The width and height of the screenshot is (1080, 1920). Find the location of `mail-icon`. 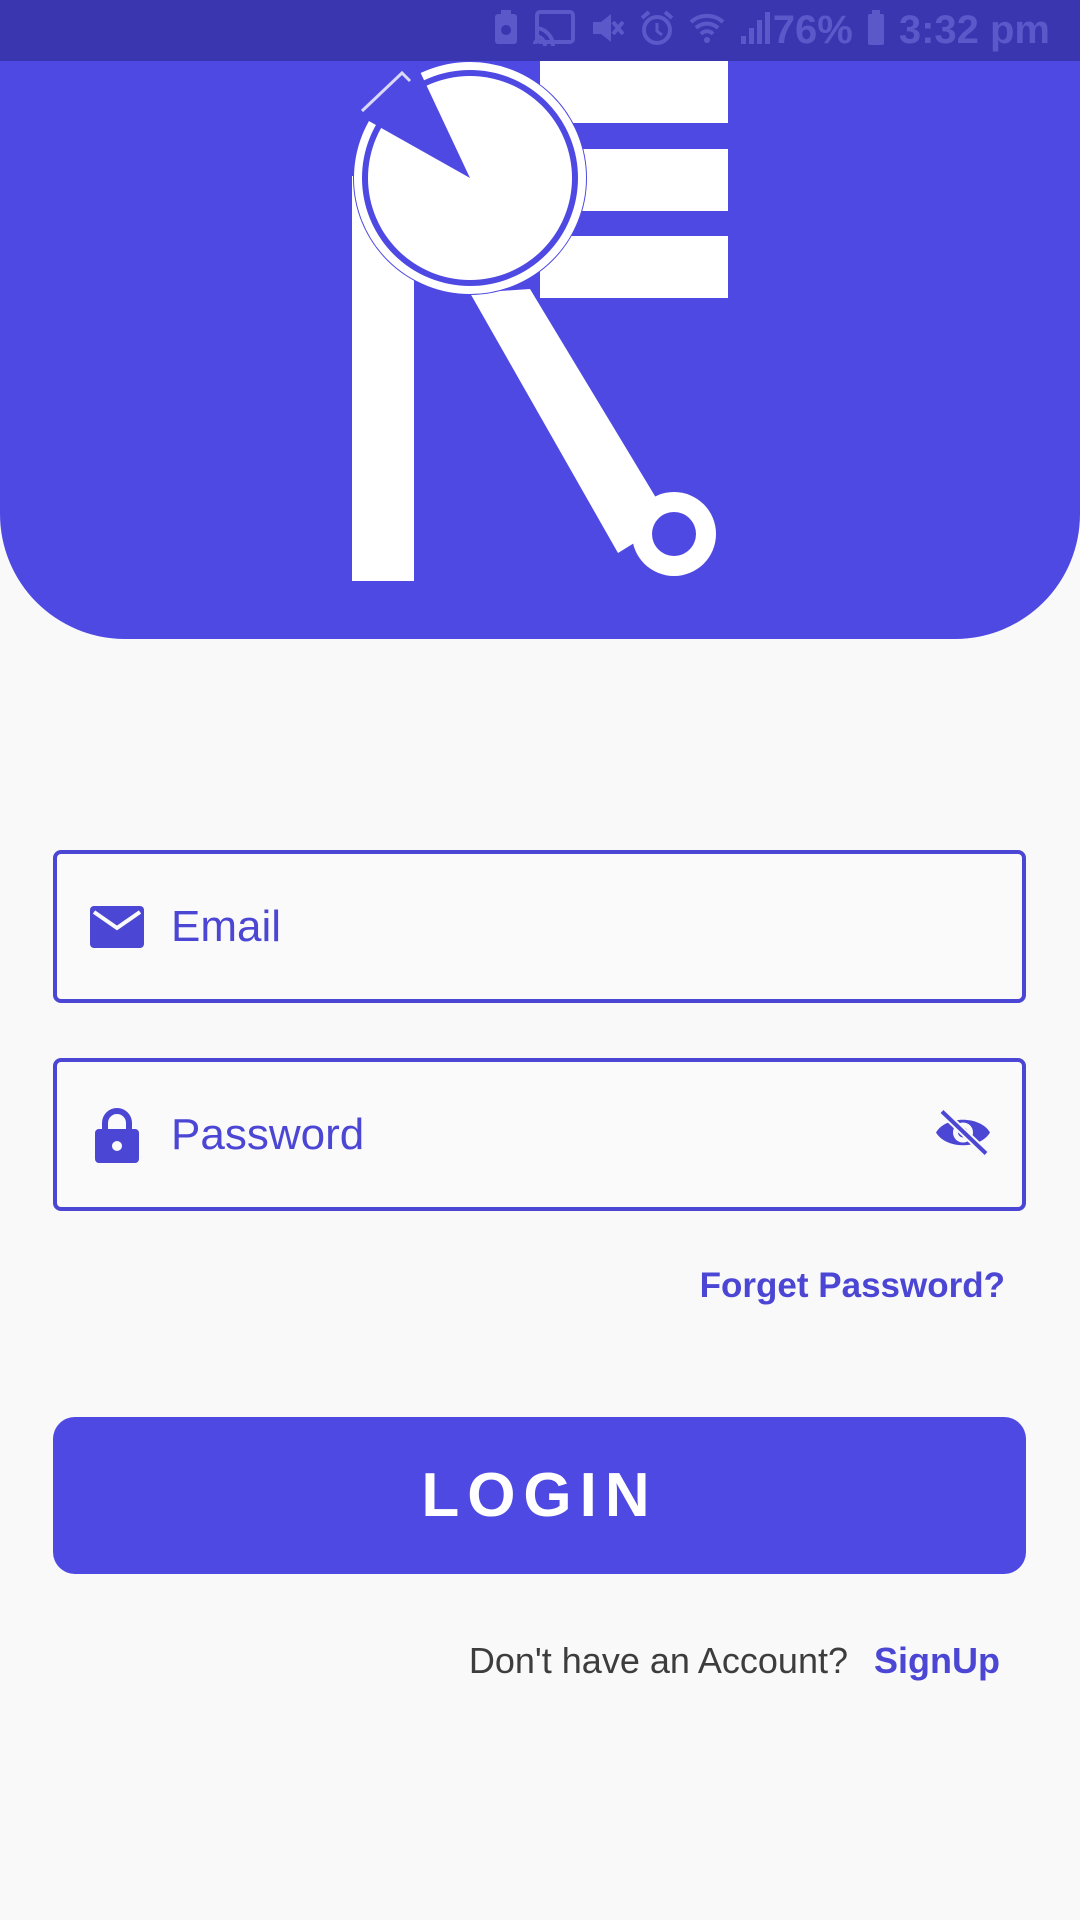

mail-icon is located at coordinates (117, 926).